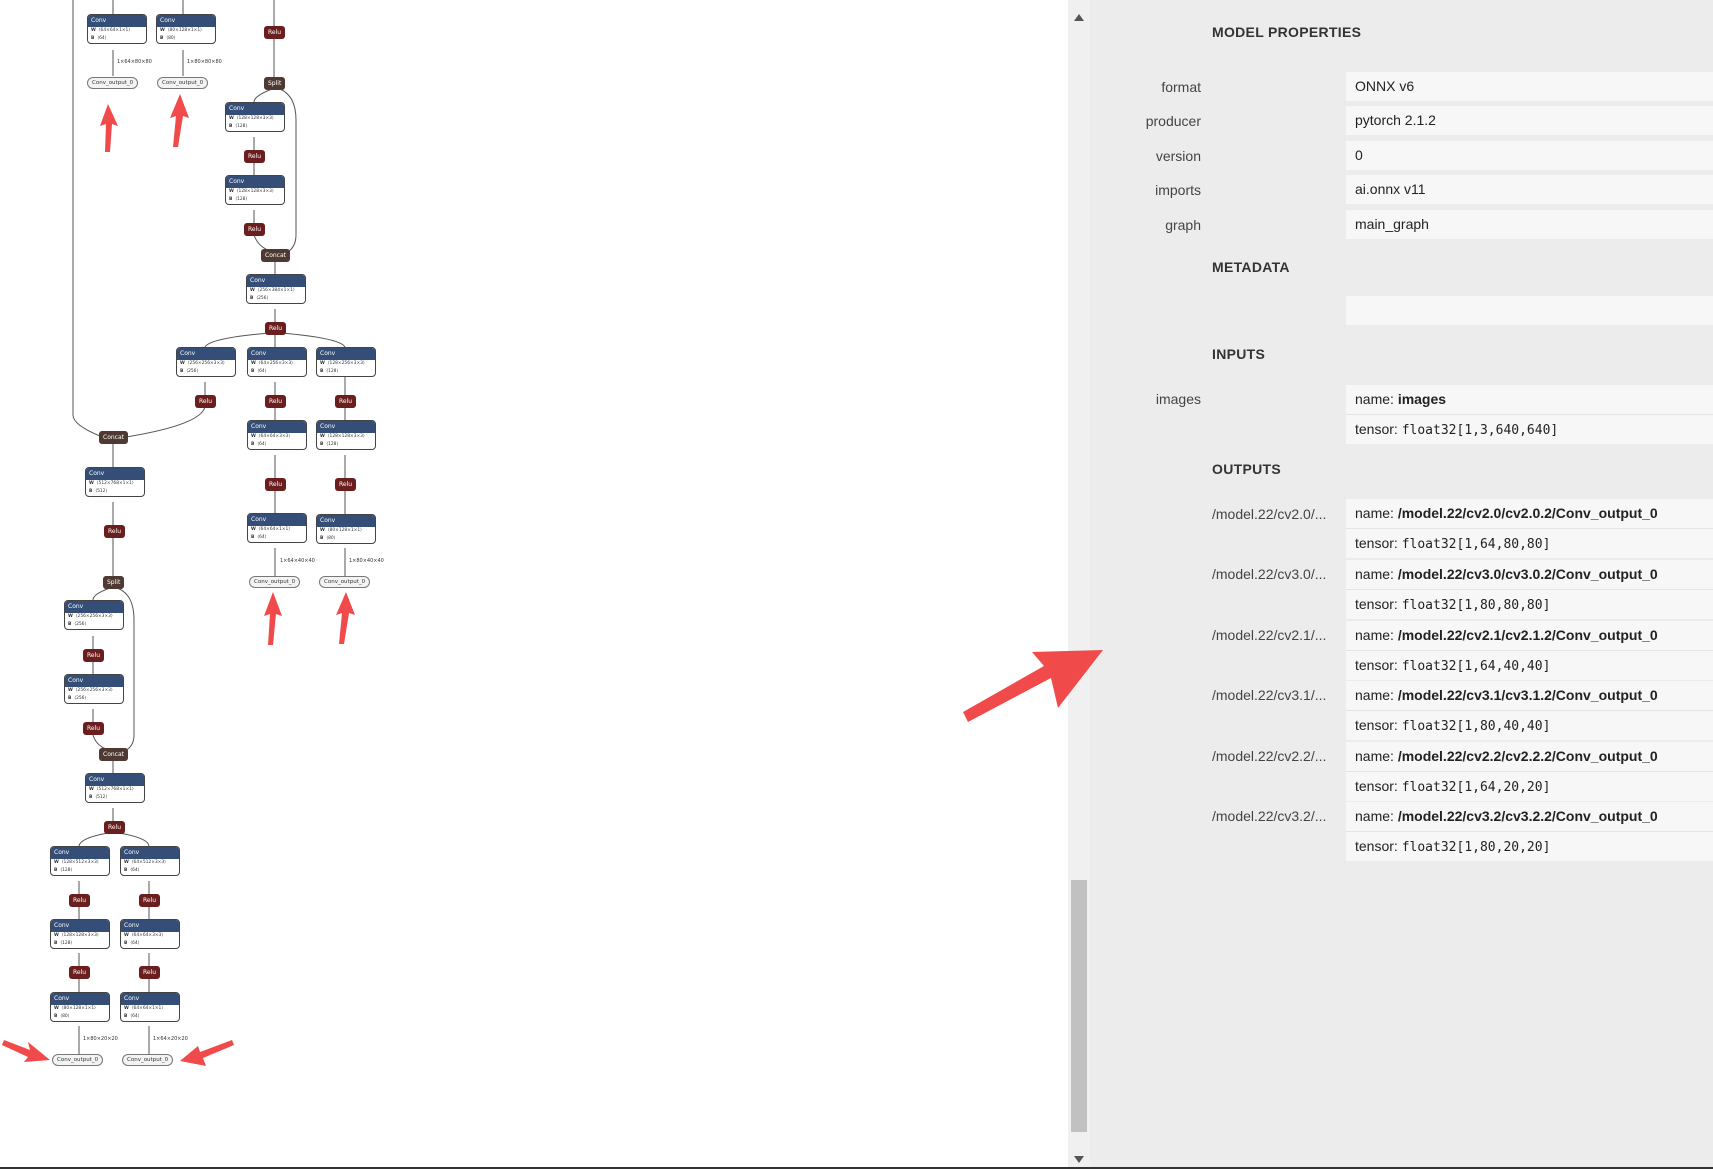 This screenshot has height=1169, width=1713. I want to click on property-value-format: ONNX v6, so click(1529, 86).